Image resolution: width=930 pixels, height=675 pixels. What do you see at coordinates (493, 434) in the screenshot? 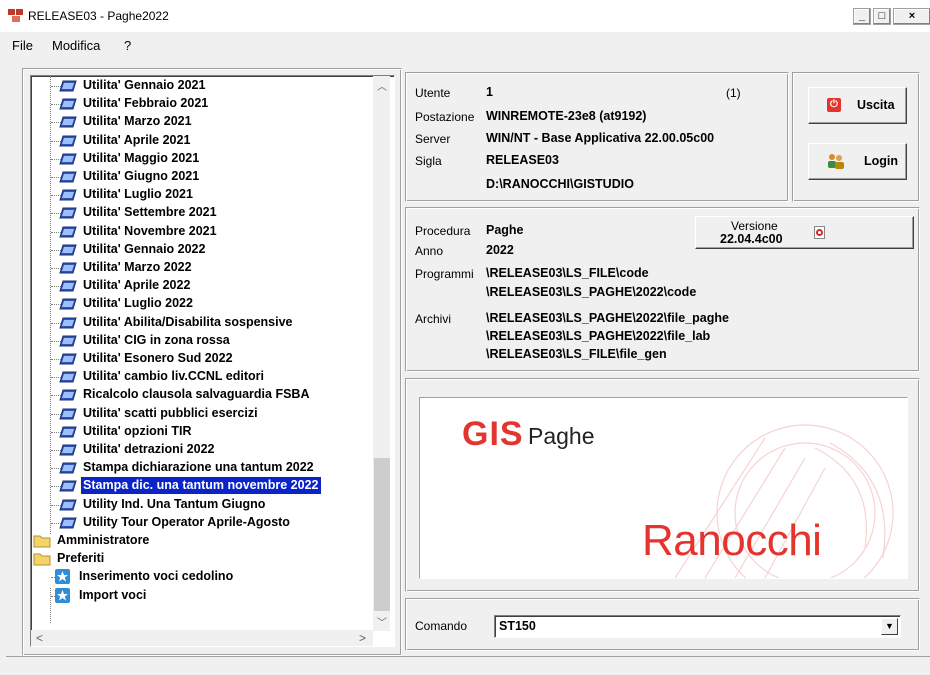
I see `gis-logo: GIS` at bounding box center [493, 434].